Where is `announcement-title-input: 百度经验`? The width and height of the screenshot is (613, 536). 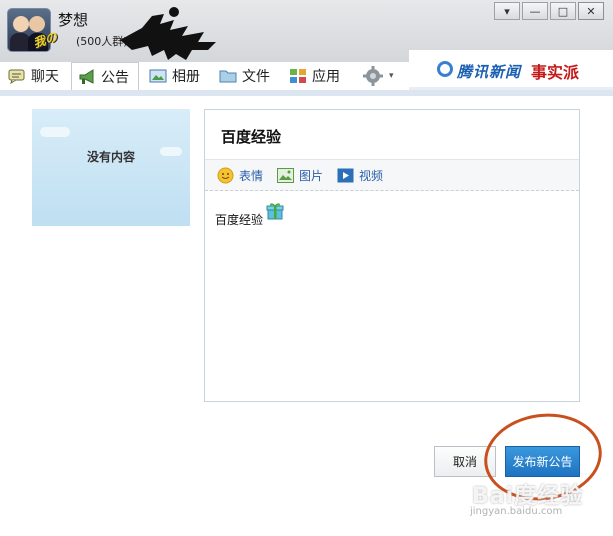
announcement-title-input: 百度经验 is located at coordinates (251, 136).